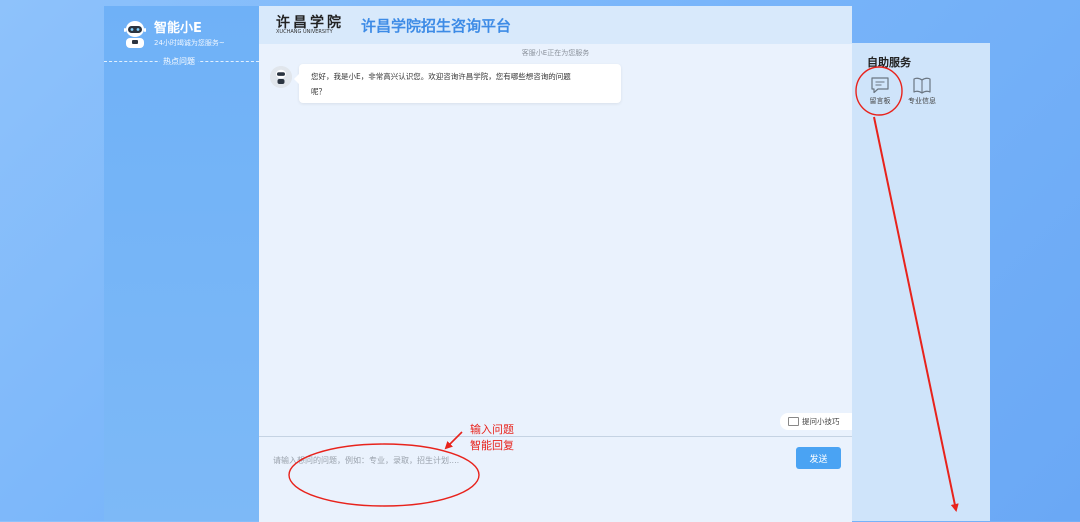  What do you see at coordinates (304, 32) in the screenshot?
I see `university-logo-en: XUCHANG UNIVERSITY` at bounding box center [304, 32].